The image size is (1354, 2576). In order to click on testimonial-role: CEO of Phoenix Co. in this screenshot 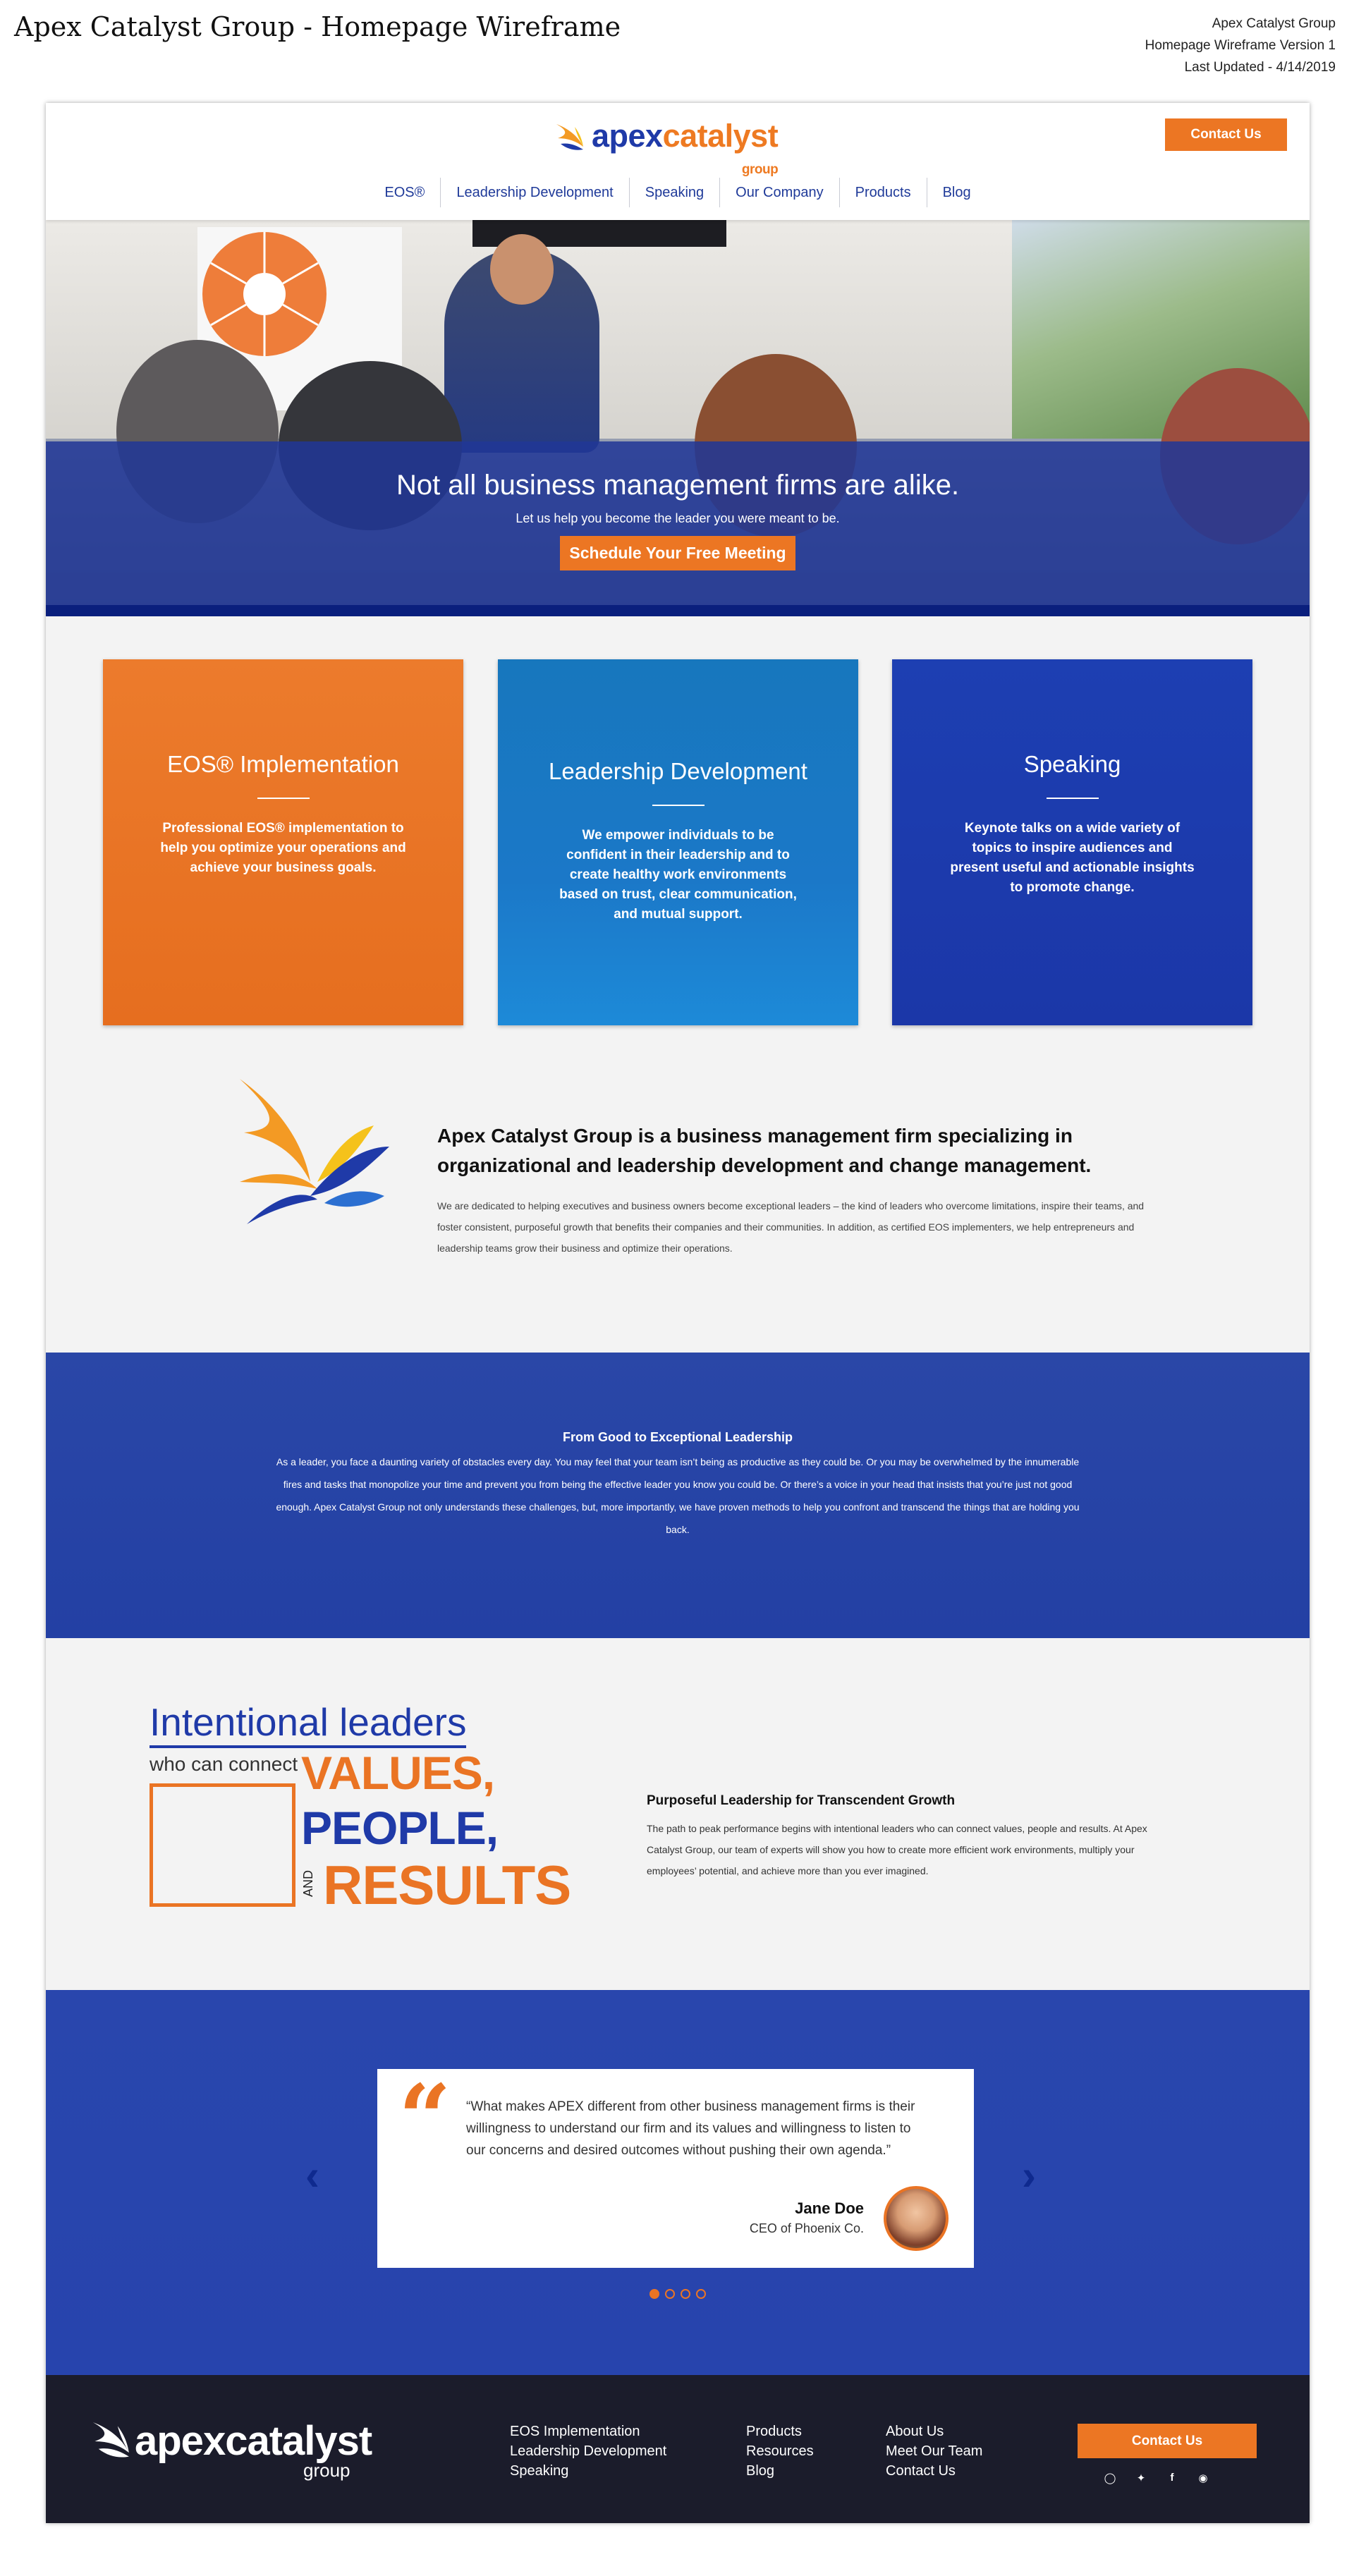, I will do `click(806, 2228)`.